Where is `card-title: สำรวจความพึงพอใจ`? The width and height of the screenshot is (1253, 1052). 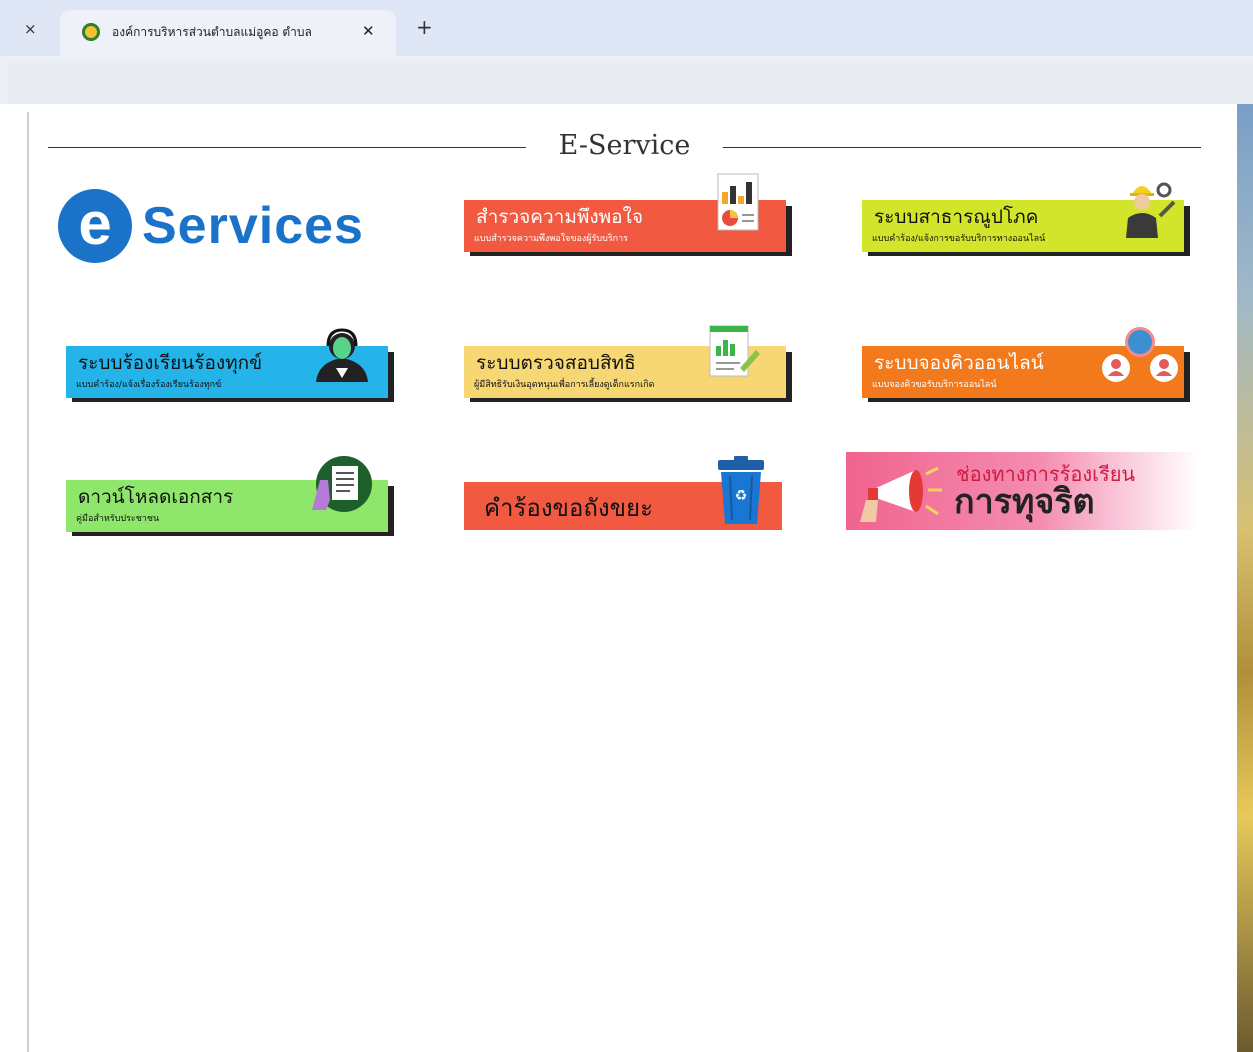 card-title: สำรวจความพึงพอใจ is located at coordinates (559, 217).